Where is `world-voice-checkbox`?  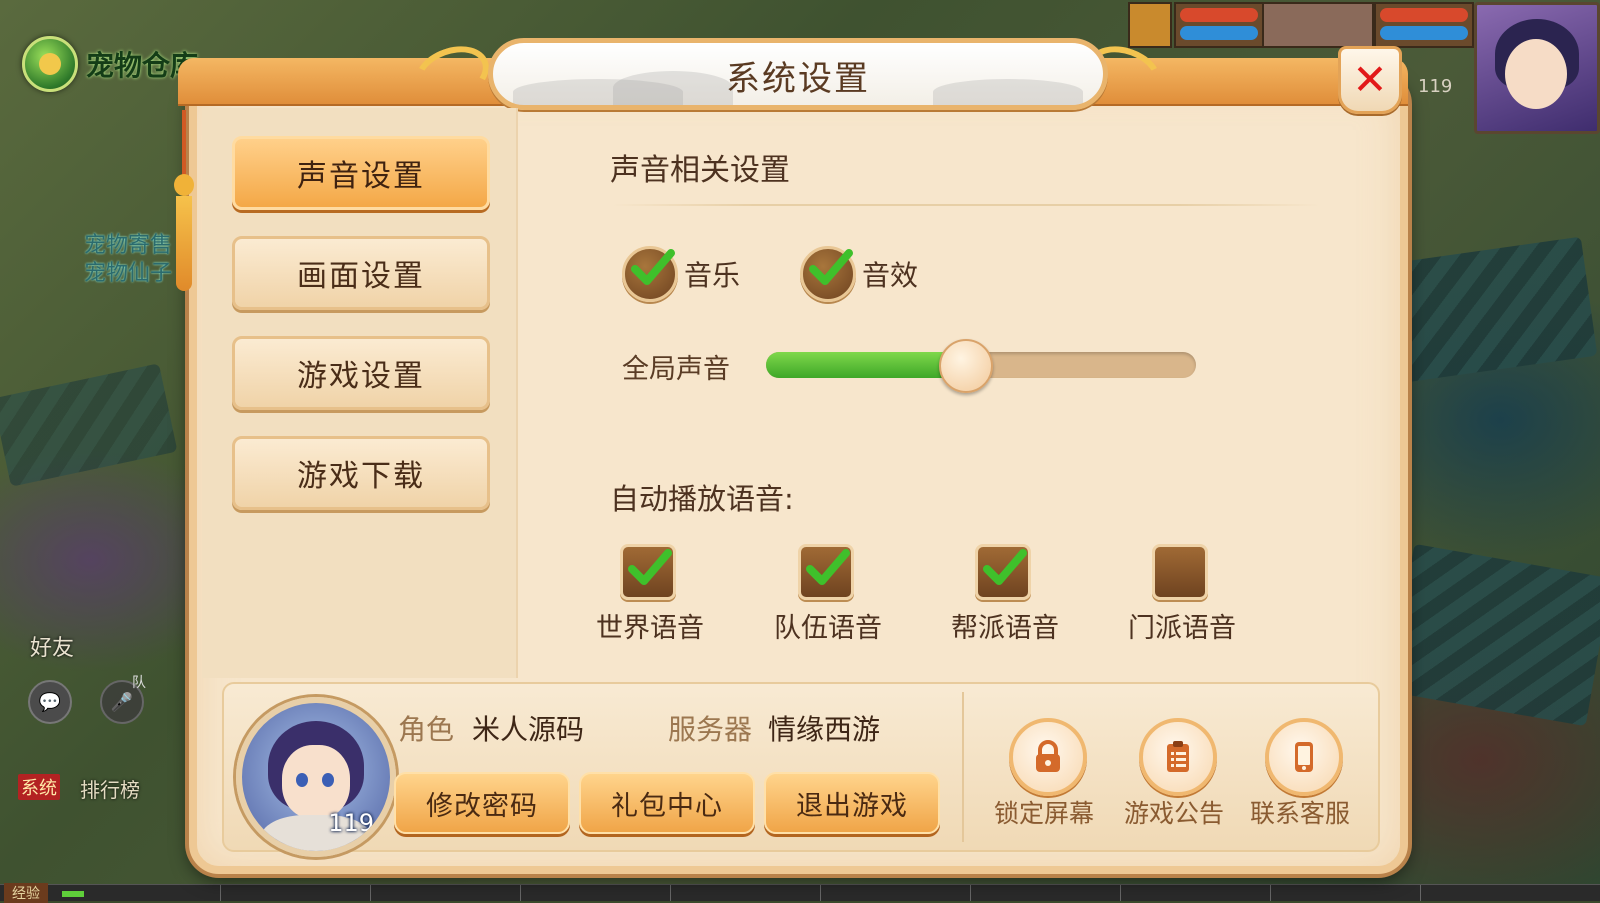 world-voice-checkbox is located at coordinates (648, 572).